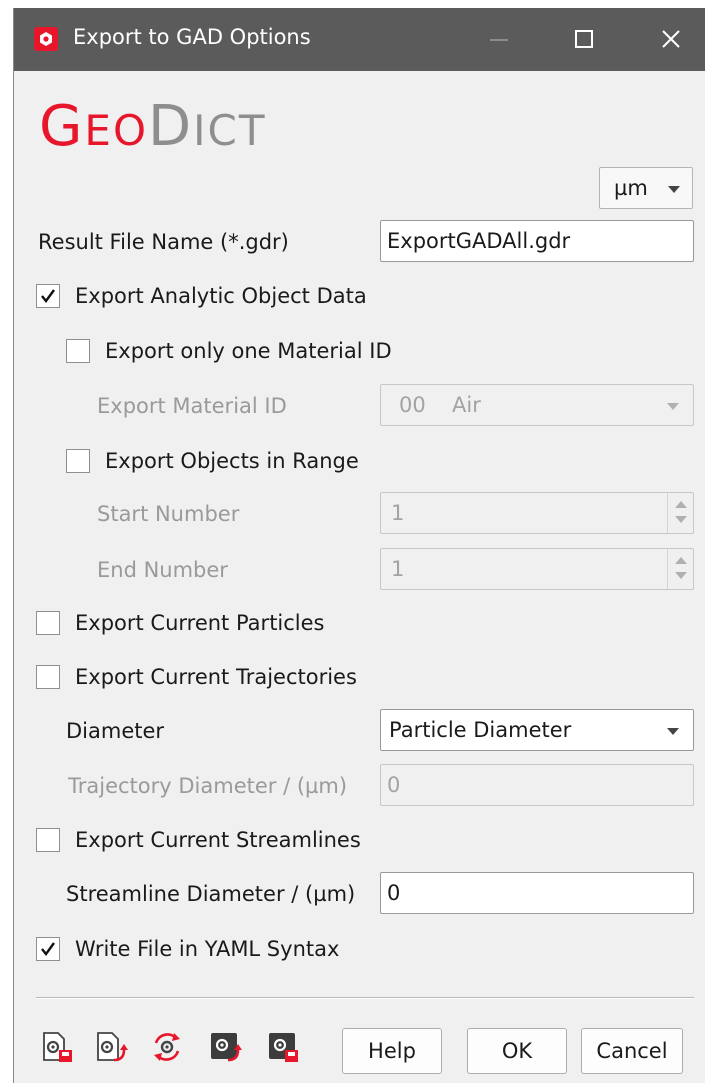 This screenshot has width=705, height=1083. What do you see at coordinates (46, 39) in the screenshot?
I see `geodict-app-icon` at bounding box center [46, 39].